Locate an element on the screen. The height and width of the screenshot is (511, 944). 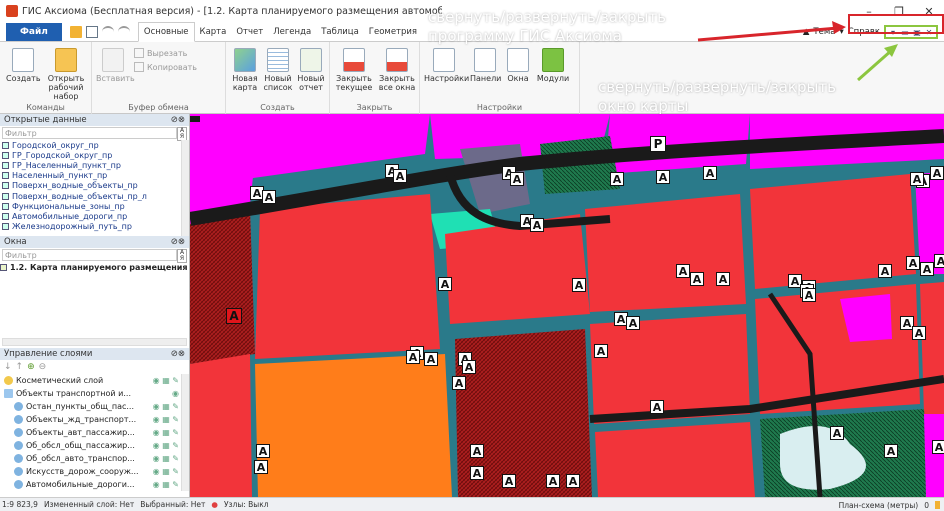
annotation-arrows is located at coordinates (797, 51).